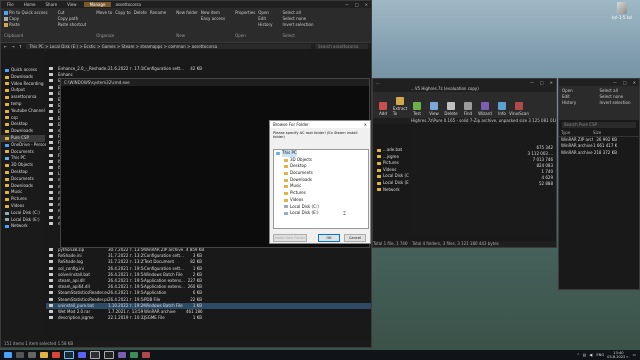 The height and width of the screenshot is (360, 640). What do you see at coordinates (578, 355) in the screenshot?
I see `chevron-up-icon: ^` at bounding box center [578, 355].